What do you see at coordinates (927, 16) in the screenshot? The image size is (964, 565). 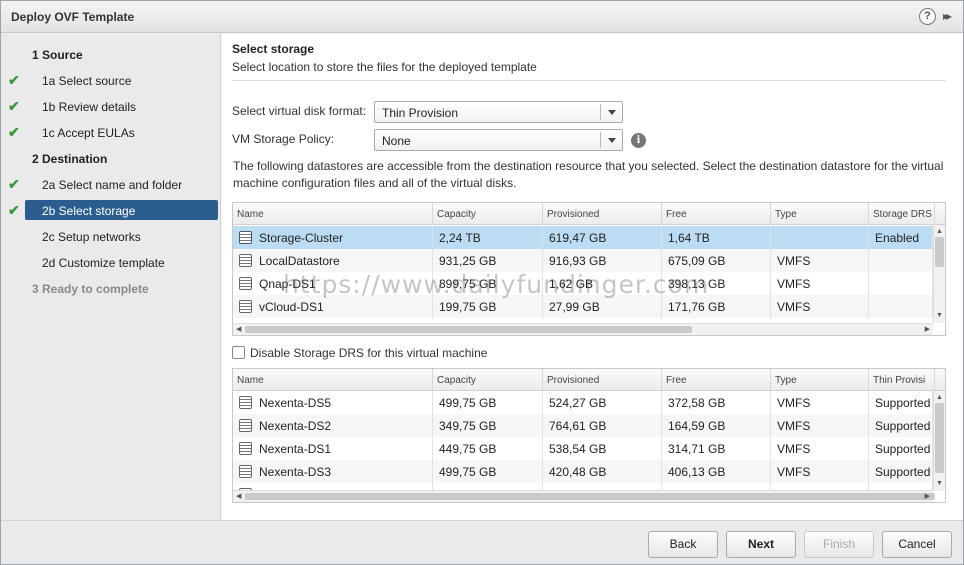 I see `help-icon: ?` at bounding box center [927, 16].